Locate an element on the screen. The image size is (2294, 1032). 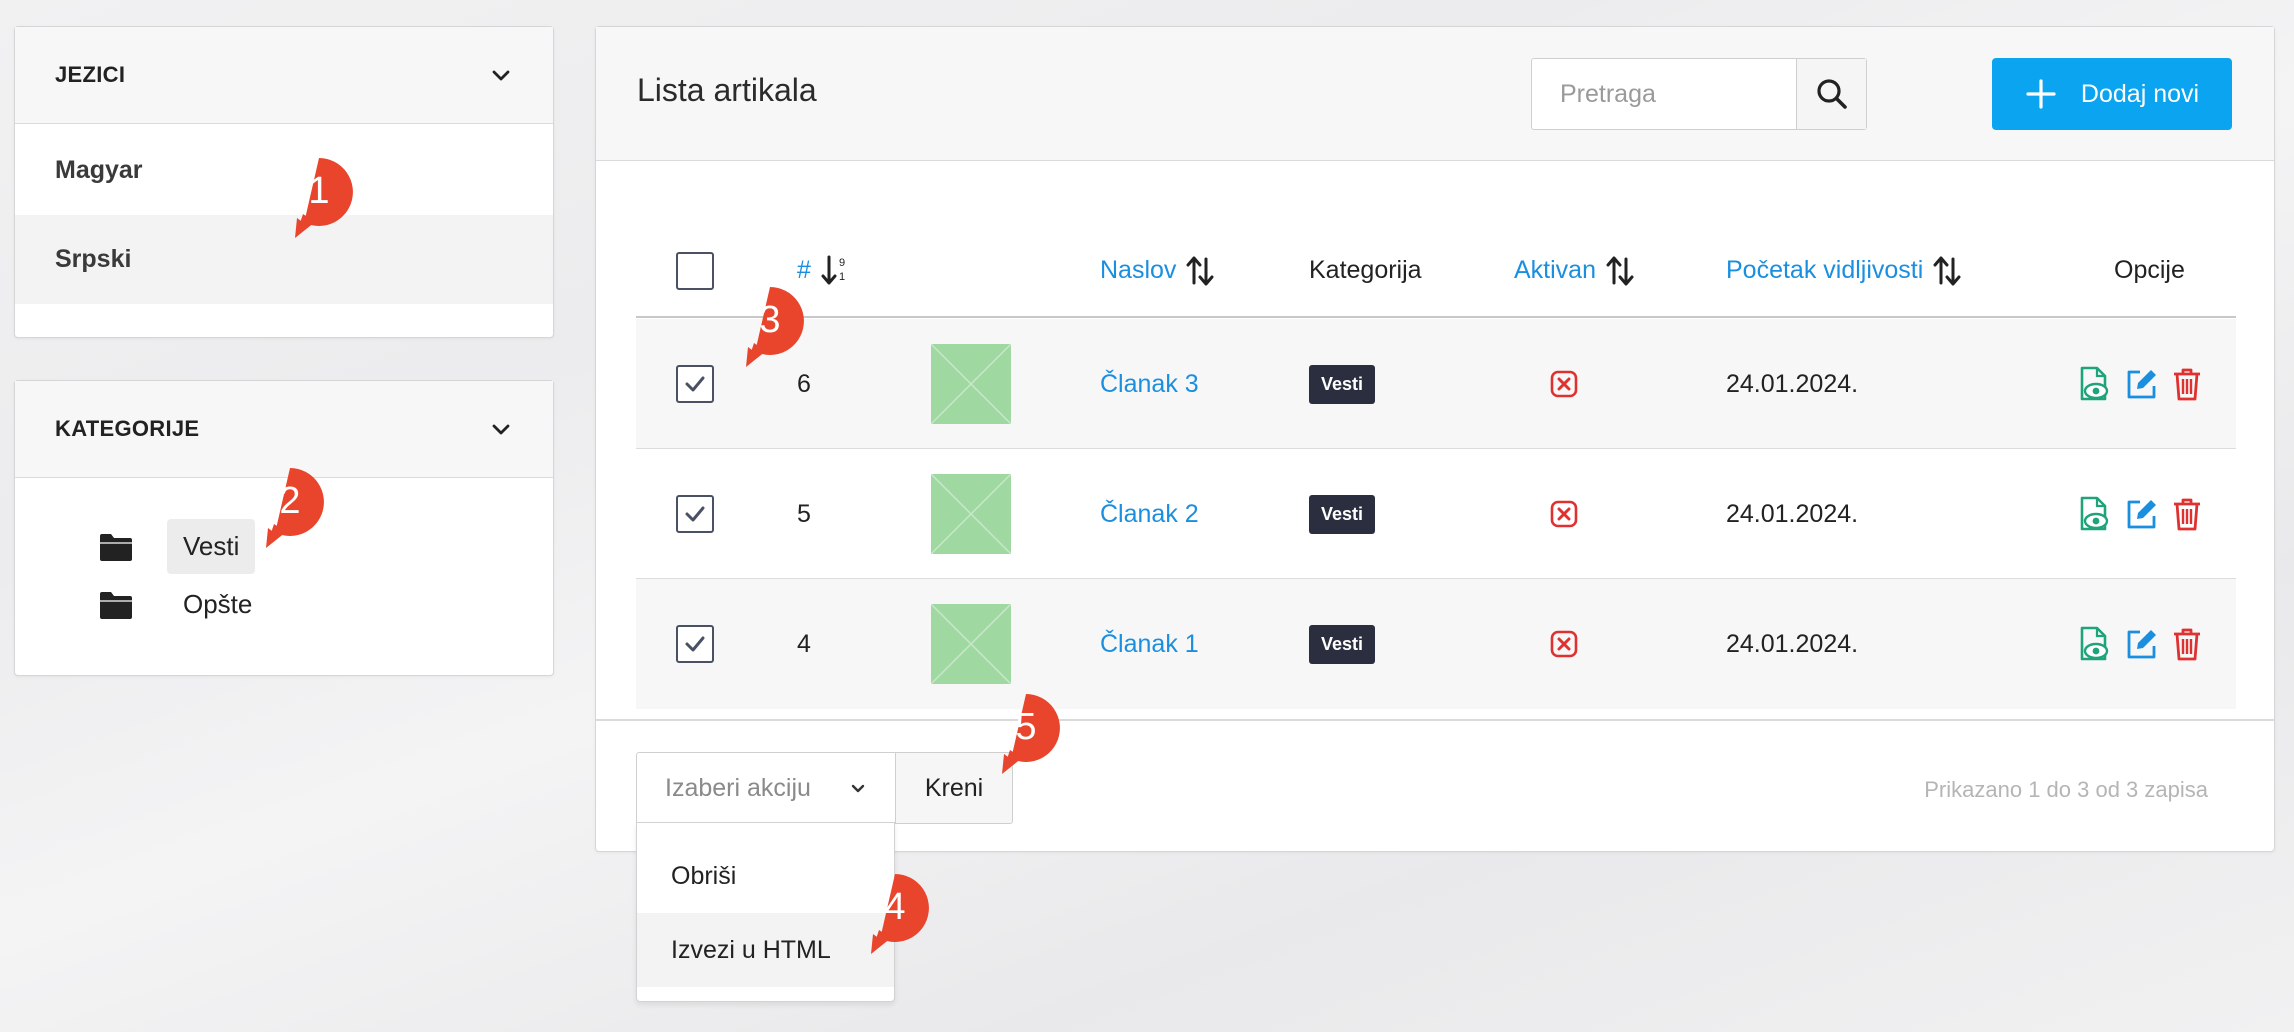
table-row: 5 Članak 2 Vesti 24.01.2024. is located at coordinates (1436, 514).